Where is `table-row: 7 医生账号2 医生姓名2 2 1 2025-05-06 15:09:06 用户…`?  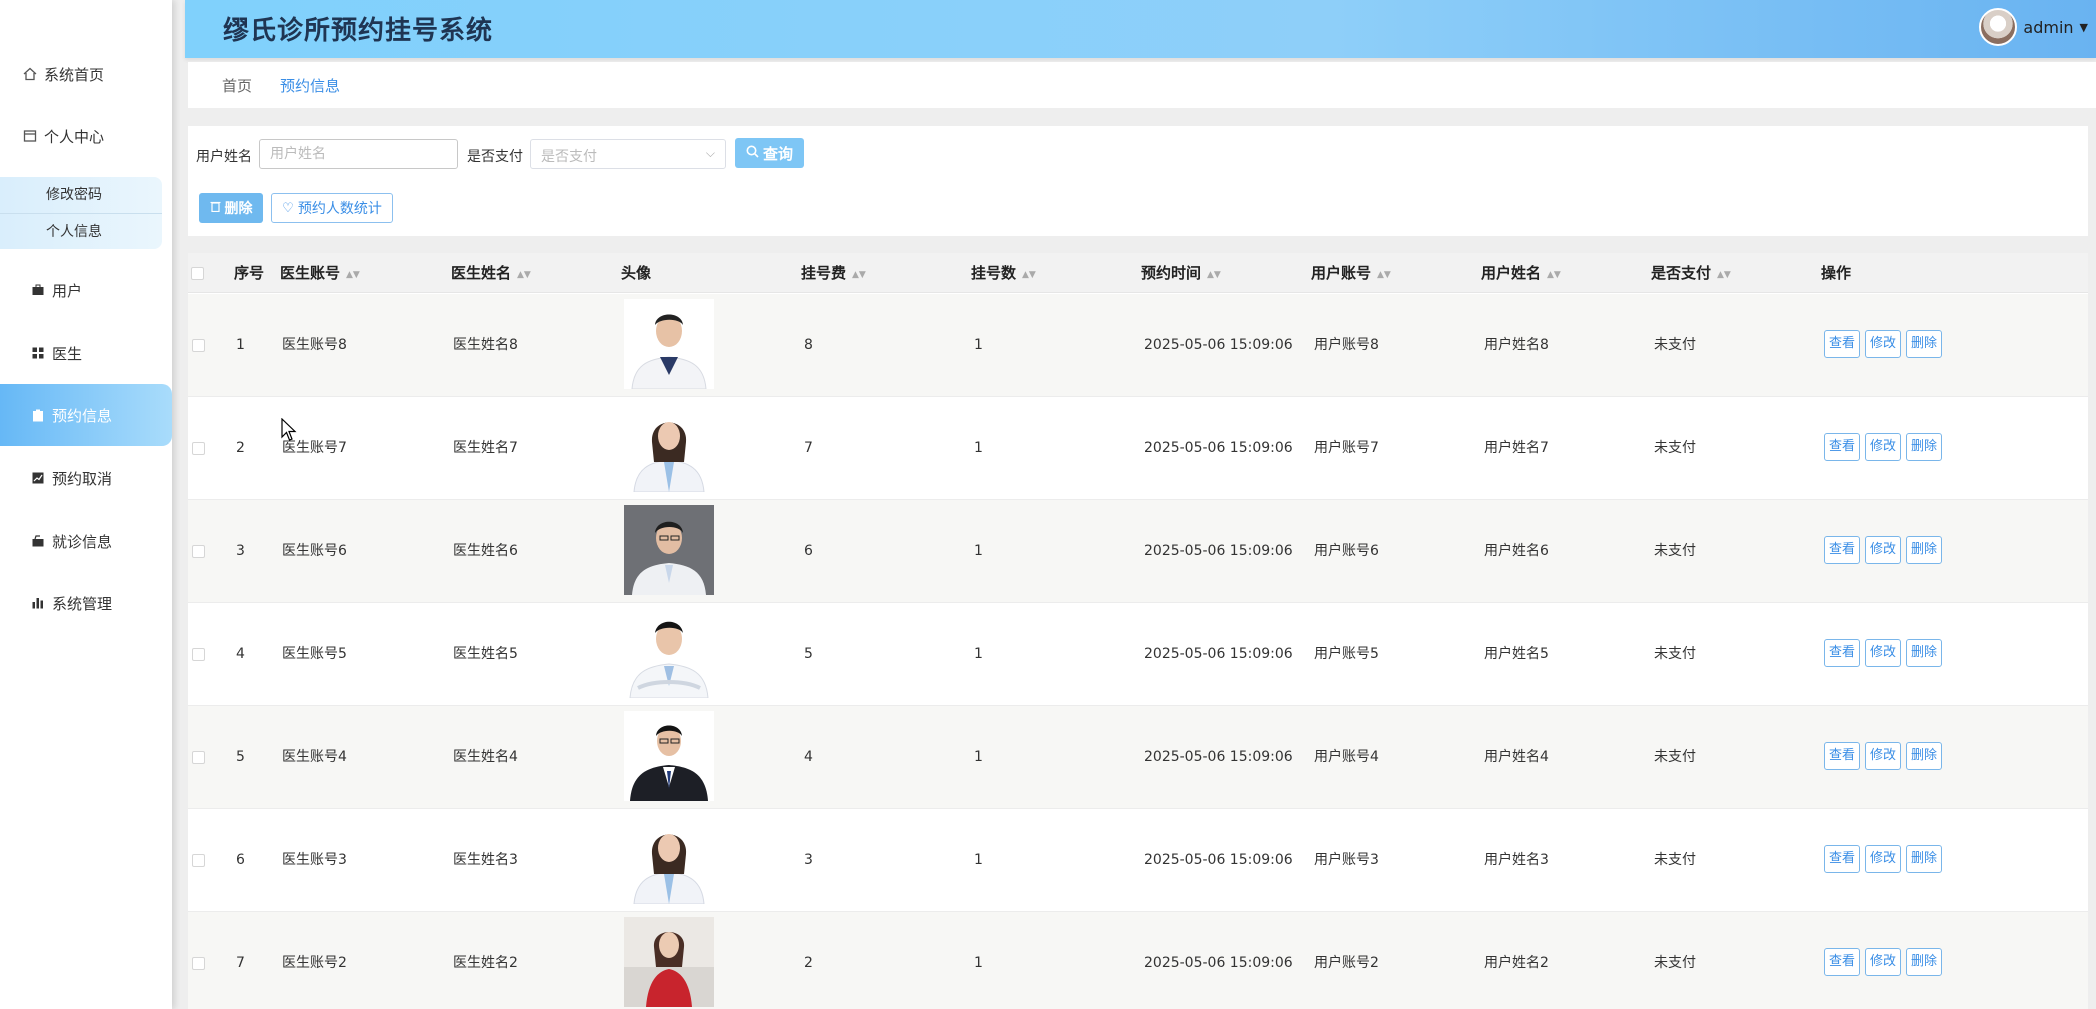 table-row: 7 医生账号2 医生姓名2 2 1 2025-05-06 15:09:06 用户… is located at coordinates (1138, 960).